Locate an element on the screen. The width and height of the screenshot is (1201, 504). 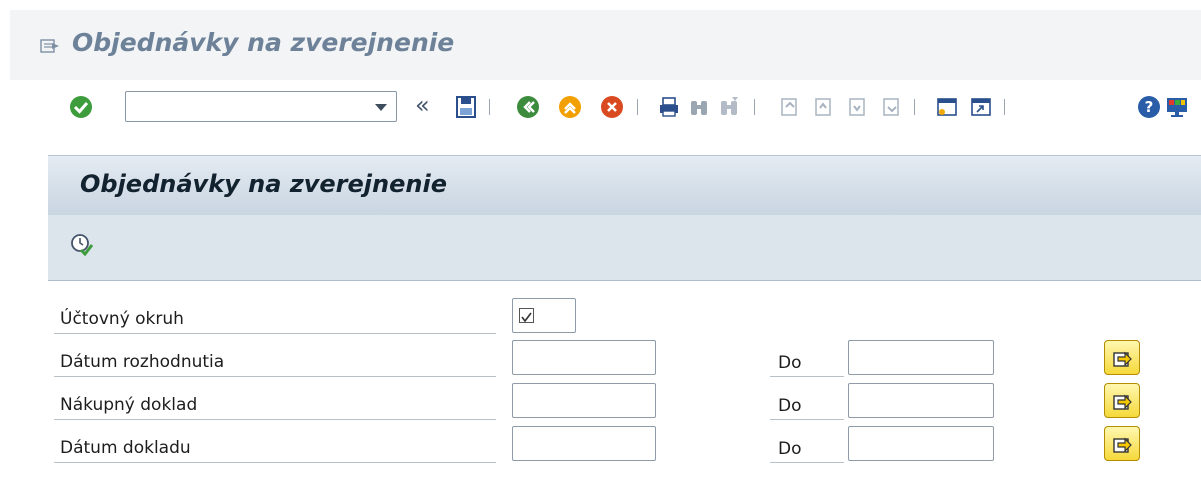
nakupny-doklad-from-input is located at coordinates (584, 400).